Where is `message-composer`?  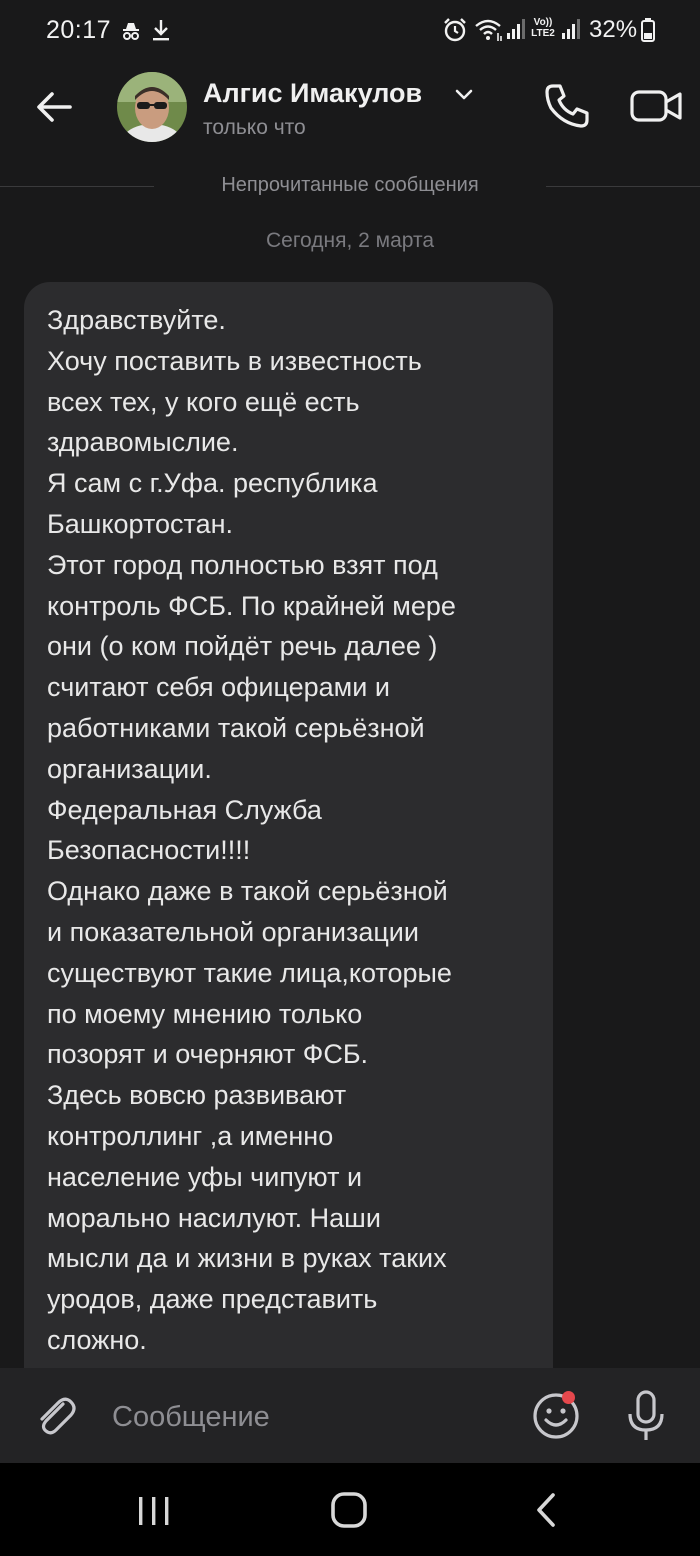
message-composer is located at coordinates (350, 1415).